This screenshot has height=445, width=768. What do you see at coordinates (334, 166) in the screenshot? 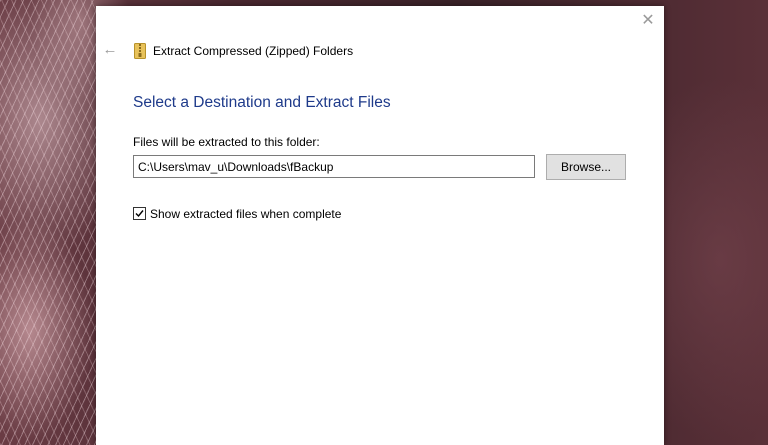
I see `destination-path-input` at bounding box center [334, 166].